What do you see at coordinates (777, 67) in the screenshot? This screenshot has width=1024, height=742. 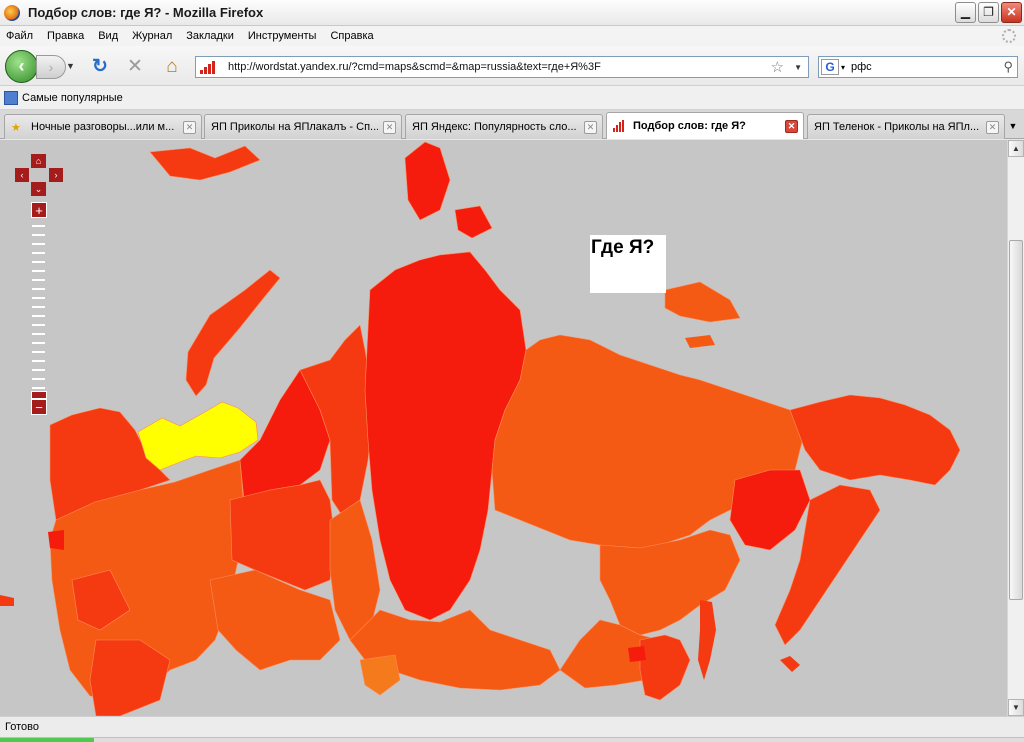 I see `bookmark-star-icon: ☆` at bounding box center [777, 67].